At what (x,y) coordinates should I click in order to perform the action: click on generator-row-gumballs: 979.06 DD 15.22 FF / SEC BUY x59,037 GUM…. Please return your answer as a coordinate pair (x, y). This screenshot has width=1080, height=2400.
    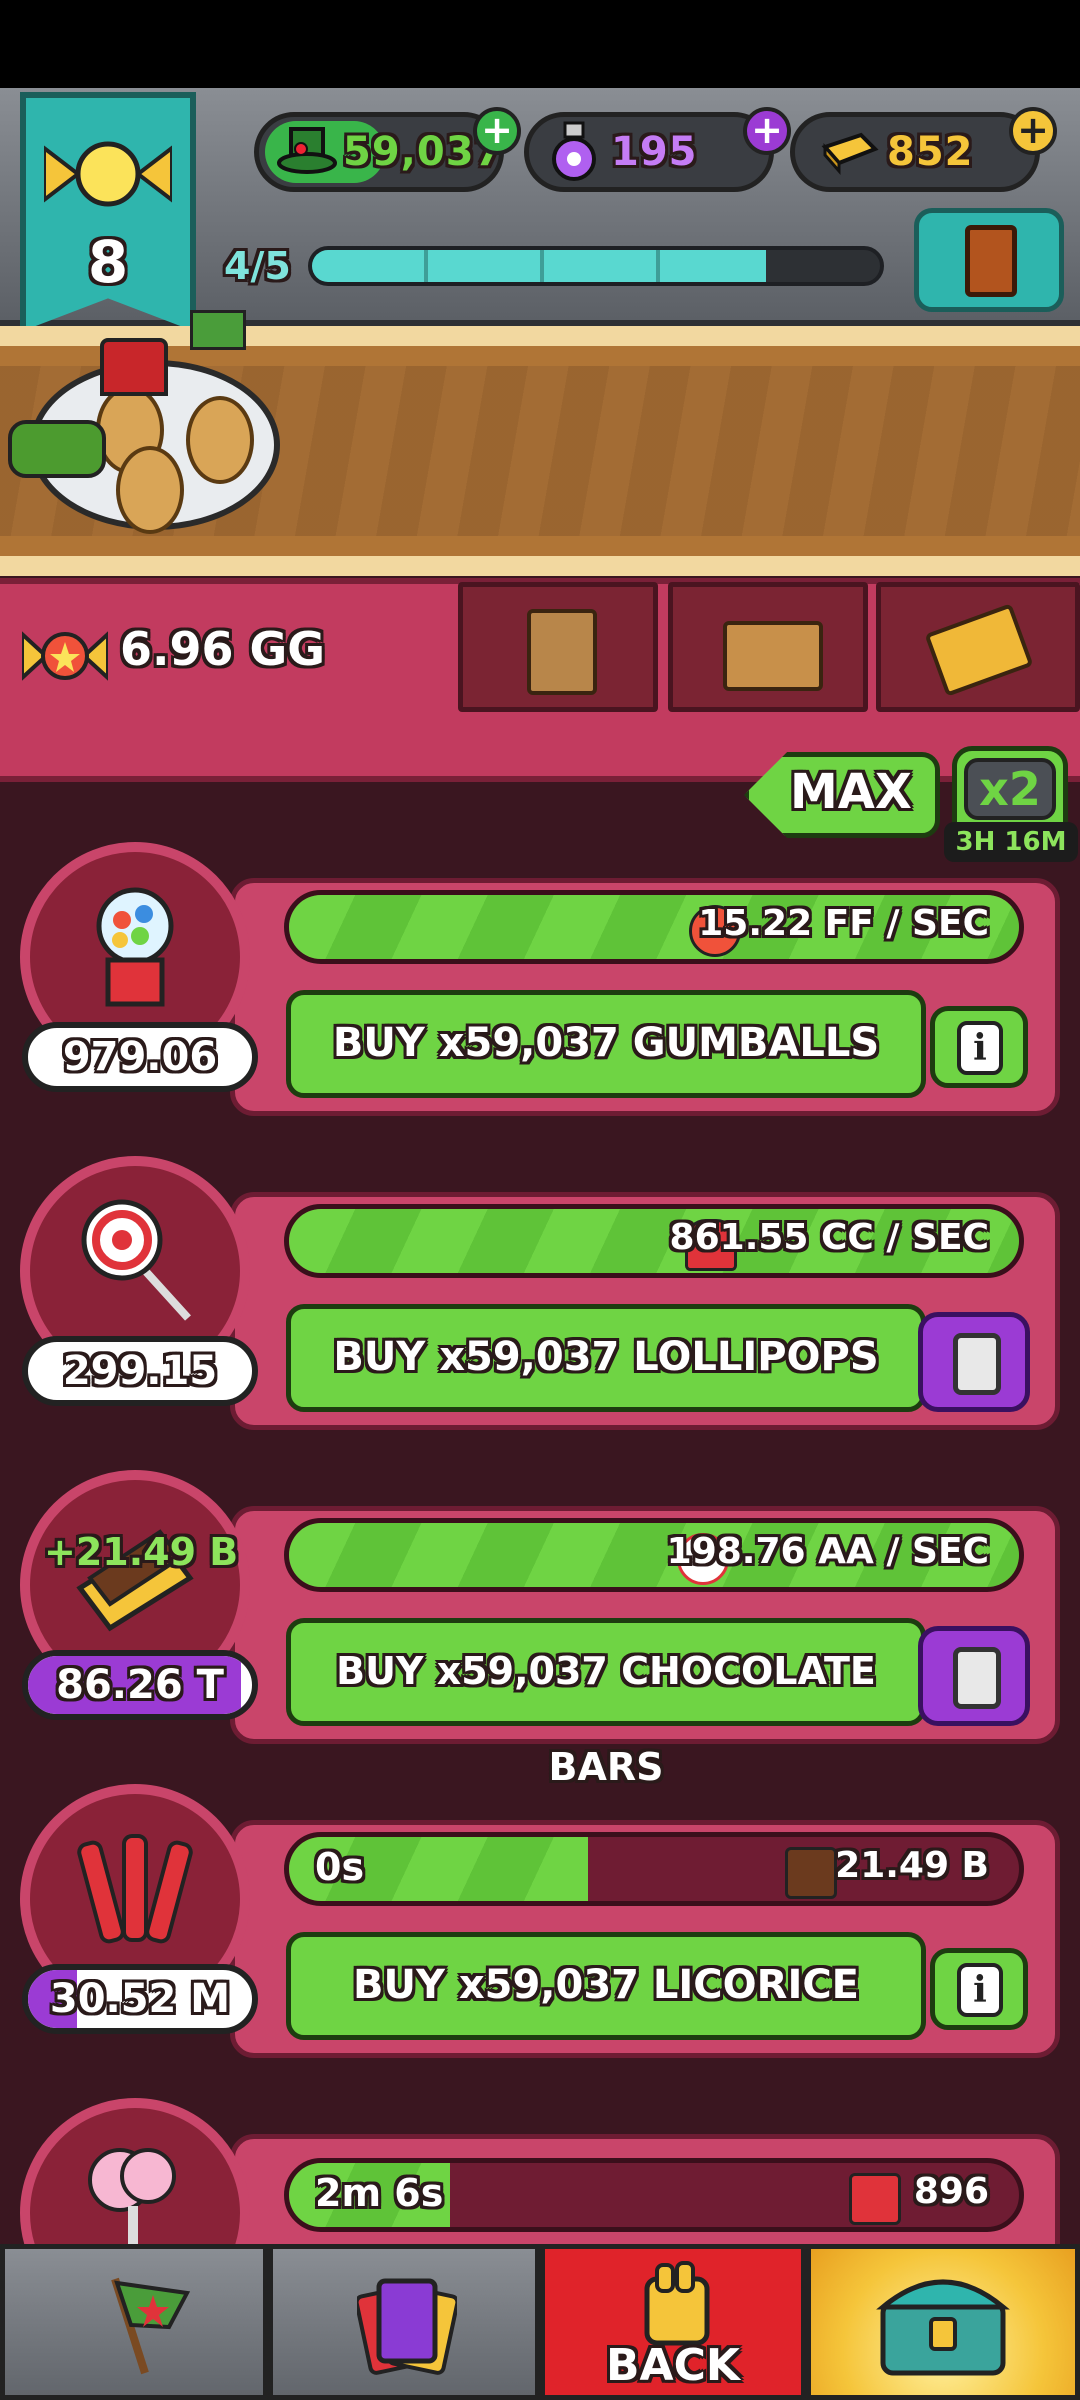
    Looking at the image, I should click on (540, 990).